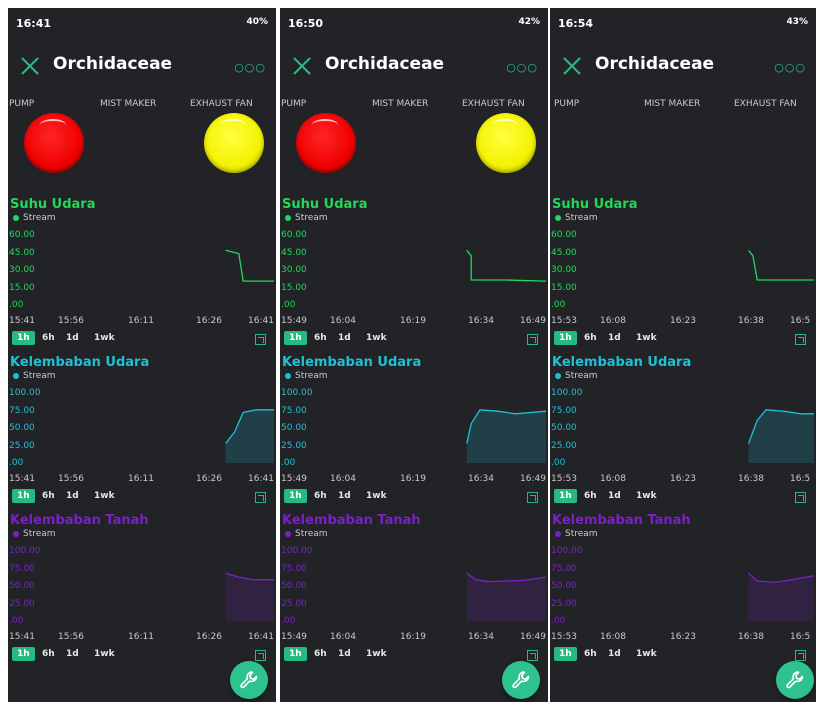 Image resolution: width=816 pixels, height=702 pixels. What do you see at coordinates (142, 23) in the screenshot?
I see `status-bar: 16:41 40%` at bounding box center [142, 23].